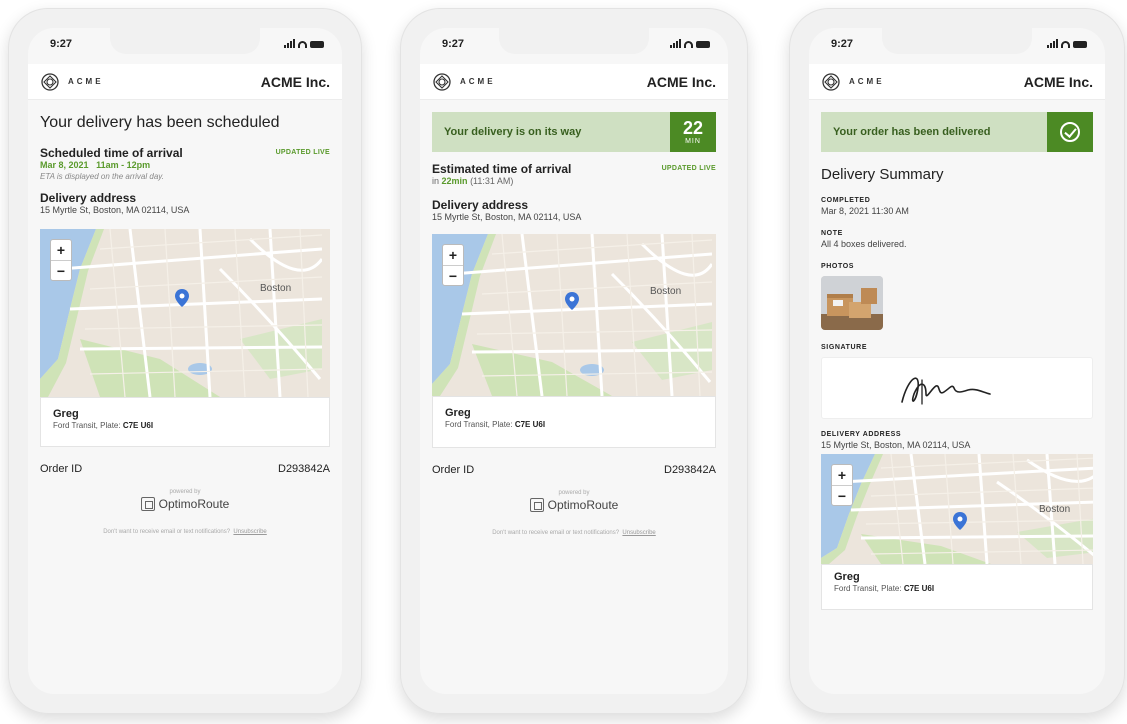 The image size is (1127, 724). Describe the element at coordinates (693, 141) in the screenshot. I see `minutes-unit: MIN` at that location.